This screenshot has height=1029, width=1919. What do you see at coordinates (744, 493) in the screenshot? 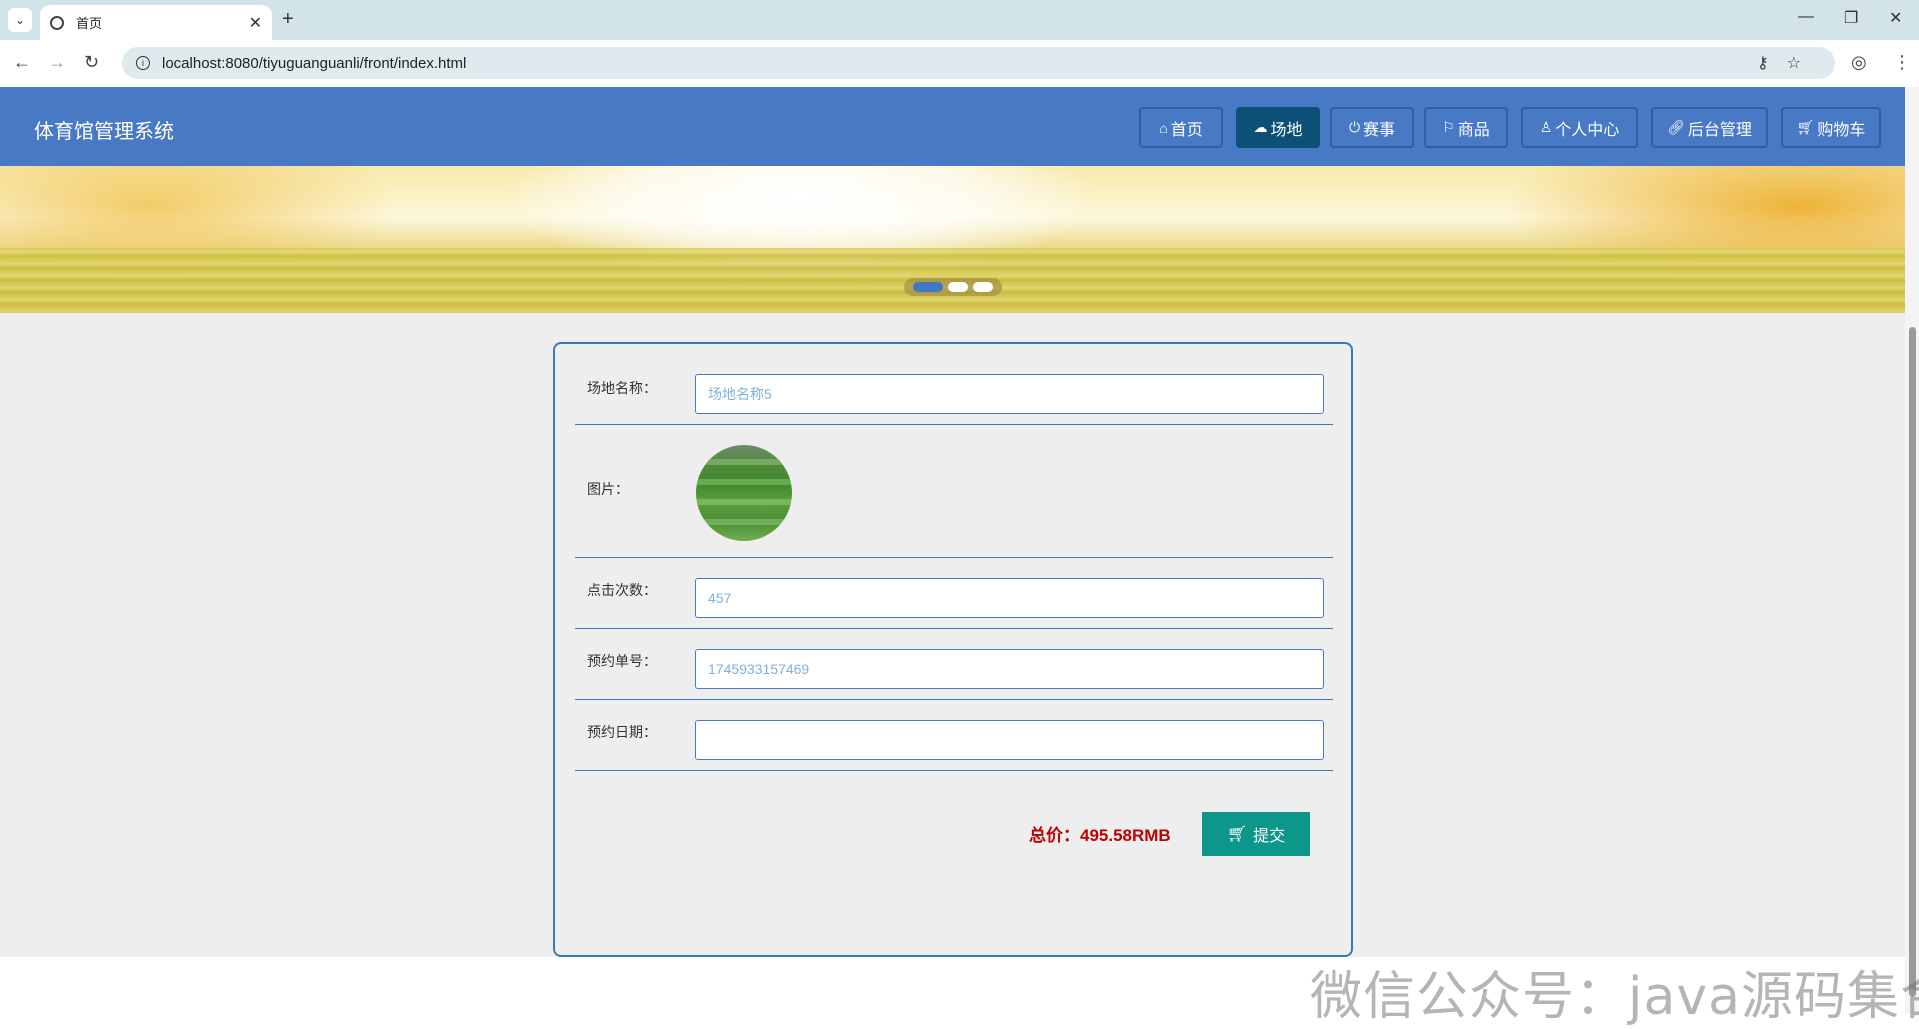
I see `venue-image` at bounding box center [744, 493].